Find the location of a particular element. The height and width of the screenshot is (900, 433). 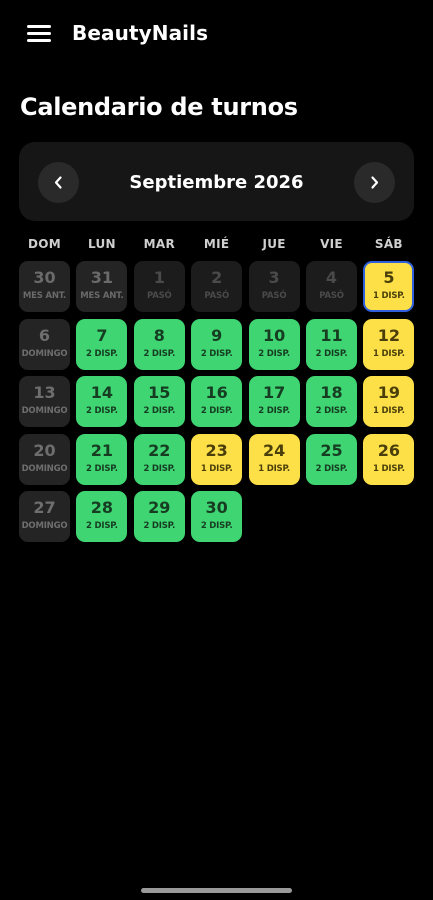

calendar-day: 5 1 DISP. is located at coordinates (389, 286).